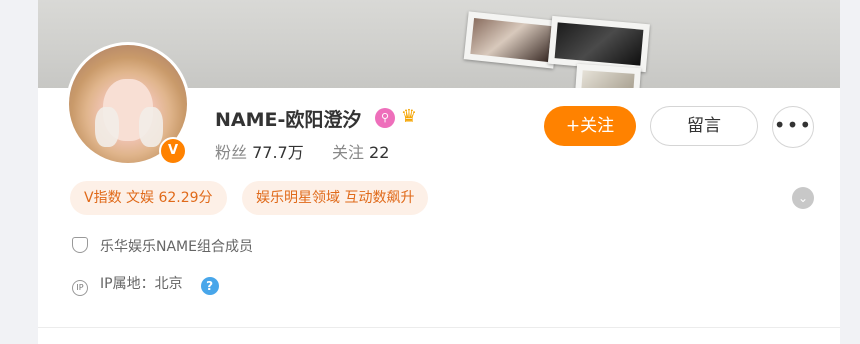 The image size is (860, 344). What do you see at coordinates (590, 126) in the screenshot?
I see `follow-button: +关注` at bounding box center [590, 126].